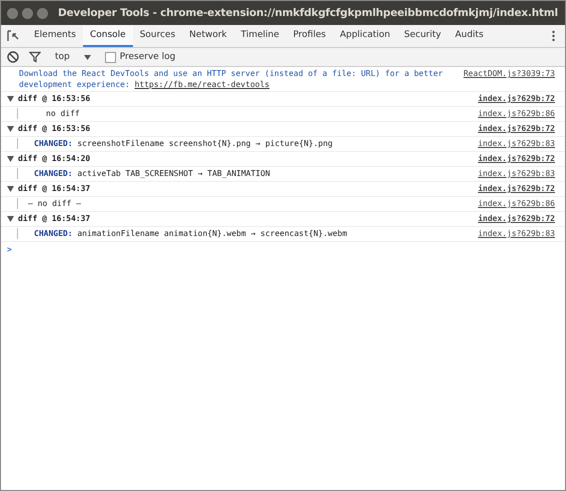  What do you see at coordinates (107, 36) in the screenshot?
I see `tab: Console` at bounding box center [107, 36].